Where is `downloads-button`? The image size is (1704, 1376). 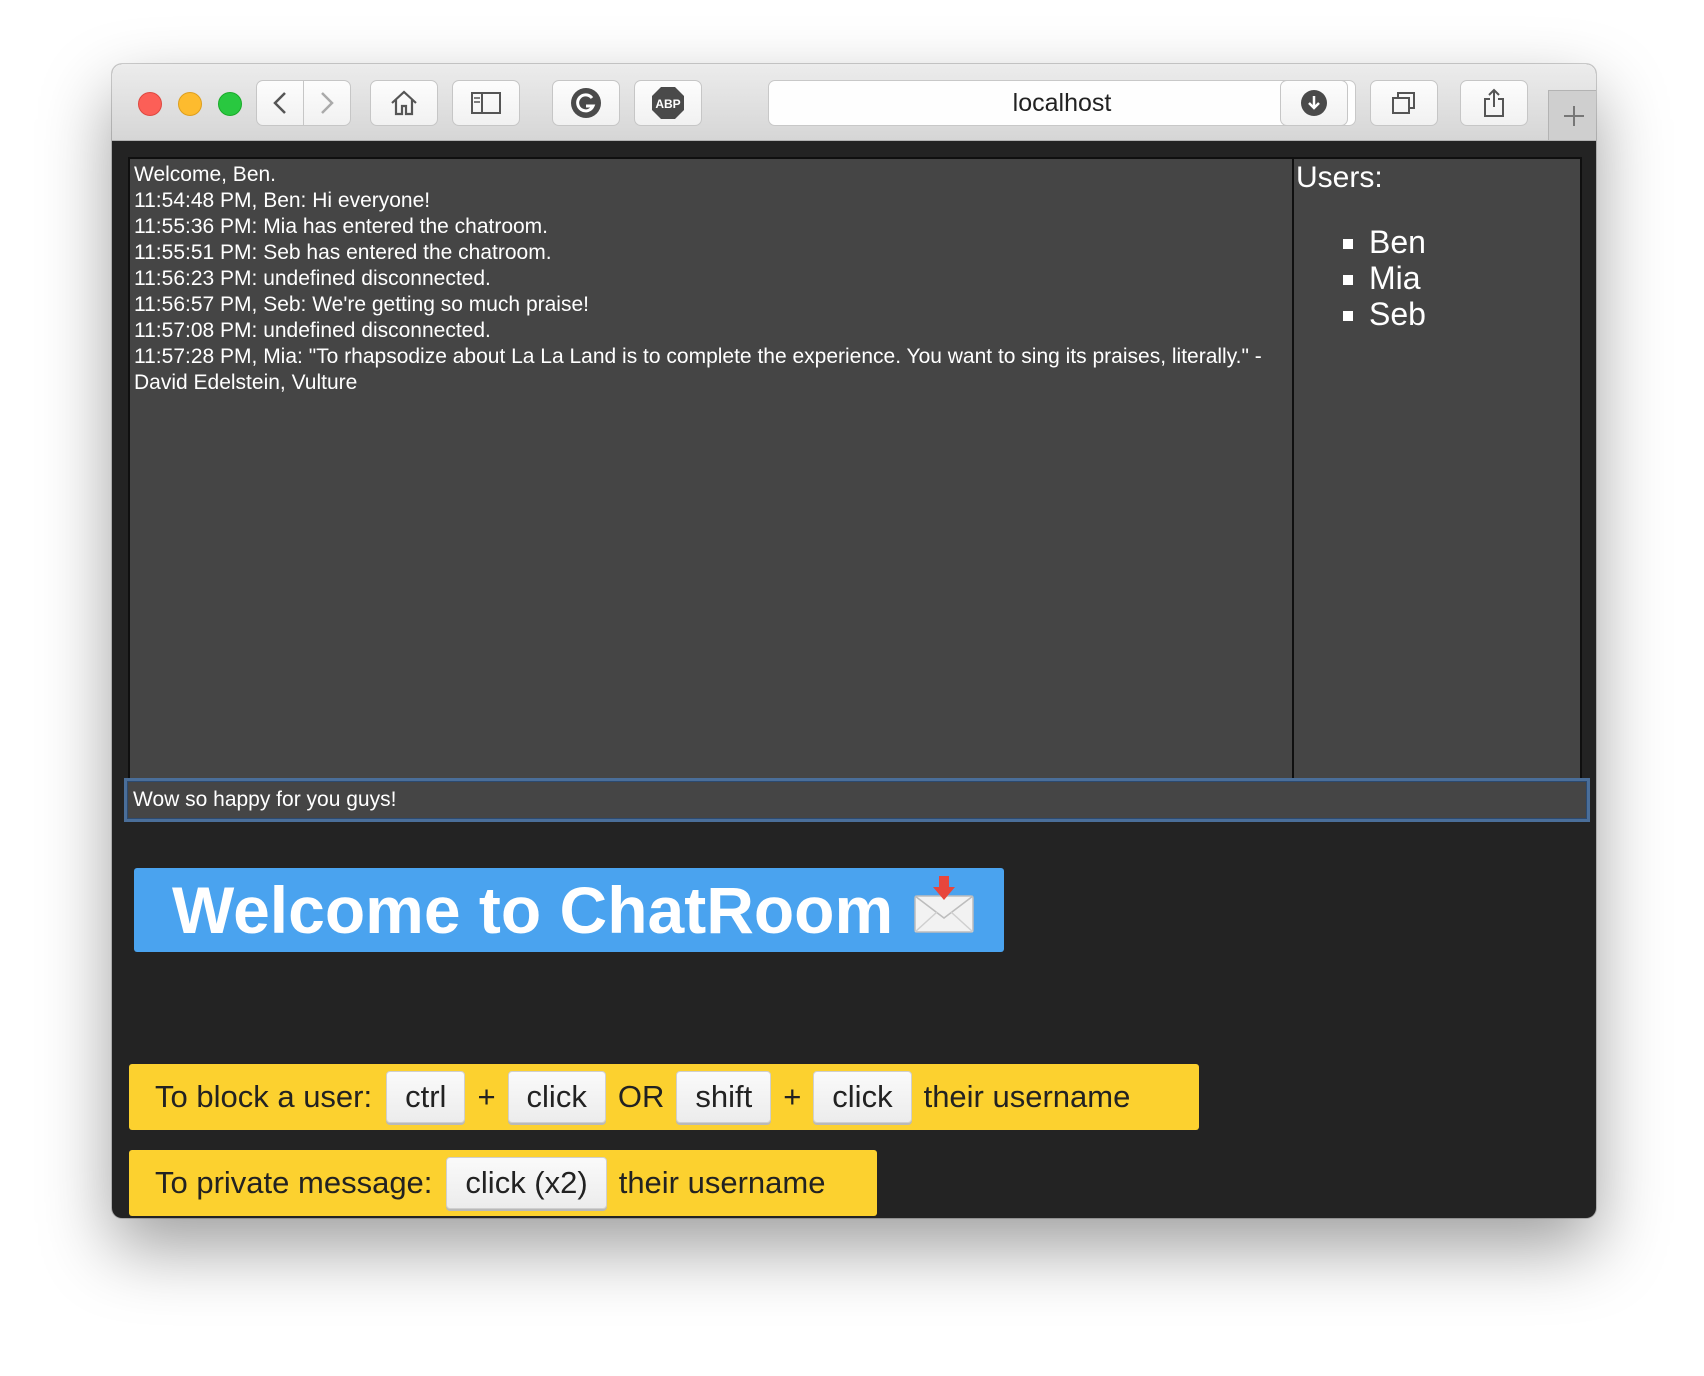 downloads-button is located at coordinates (1314, 103).